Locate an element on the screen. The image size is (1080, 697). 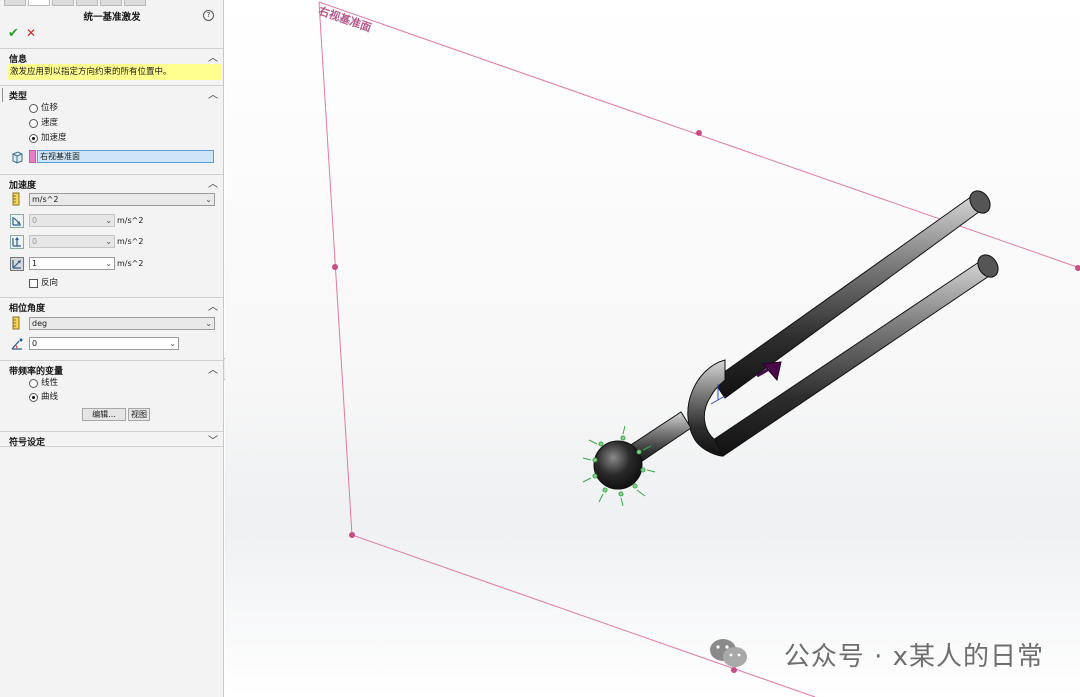
accel-dir3-input: 1 ⌄ is located at coordinates (72, 263).